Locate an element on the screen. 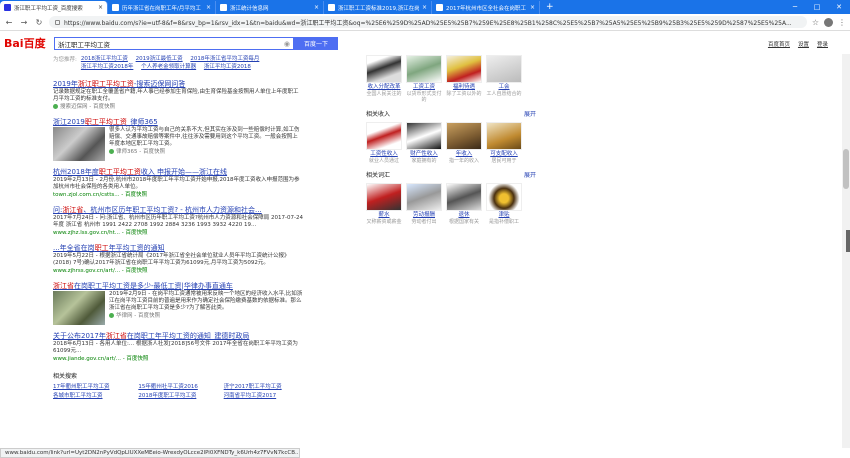  result-source: www.jiande.gov.cn/art/... - 百度快照 is located at coordinates (178, 359).